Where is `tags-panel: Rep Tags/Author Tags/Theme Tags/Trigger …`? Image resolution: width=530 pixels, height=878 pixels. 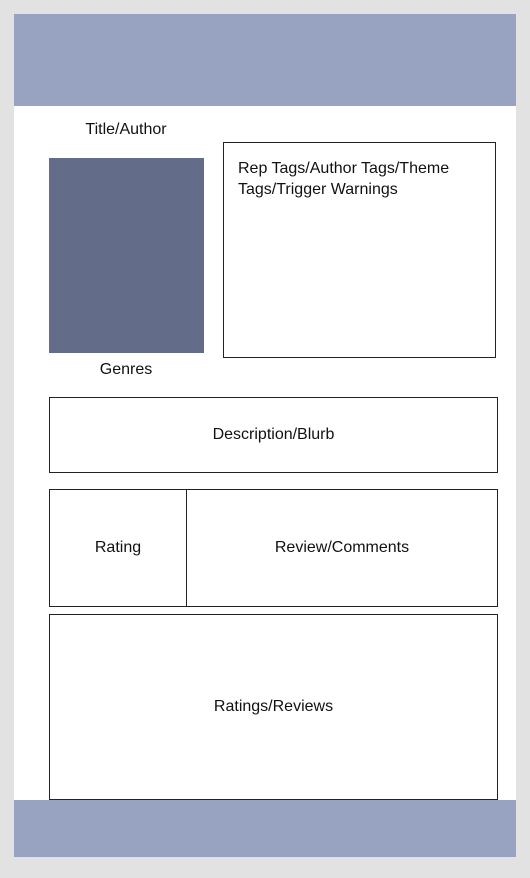
tags-panel: Rep Tags/Author Tags/Theme Tags/Trigger … is located at coordinates (359, 250).